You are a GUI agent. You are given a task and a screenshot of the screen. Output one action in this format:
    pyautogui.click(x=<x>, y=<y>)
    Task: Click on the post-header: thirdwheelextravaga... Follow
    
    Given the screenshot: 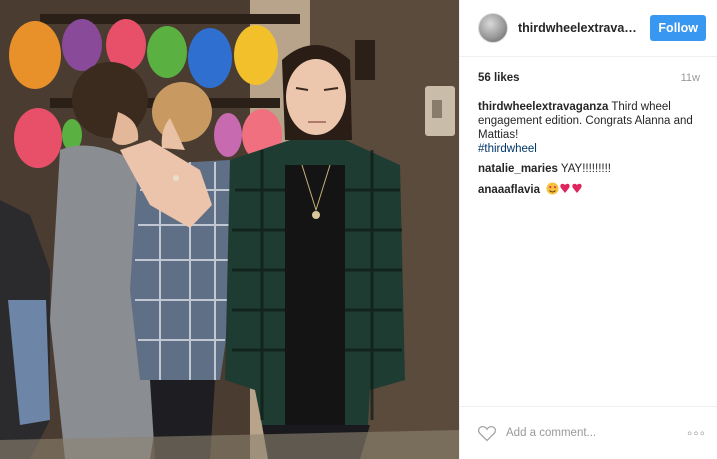 What is the action you would take?
    pyautogui.click(x=588, y=28)
    